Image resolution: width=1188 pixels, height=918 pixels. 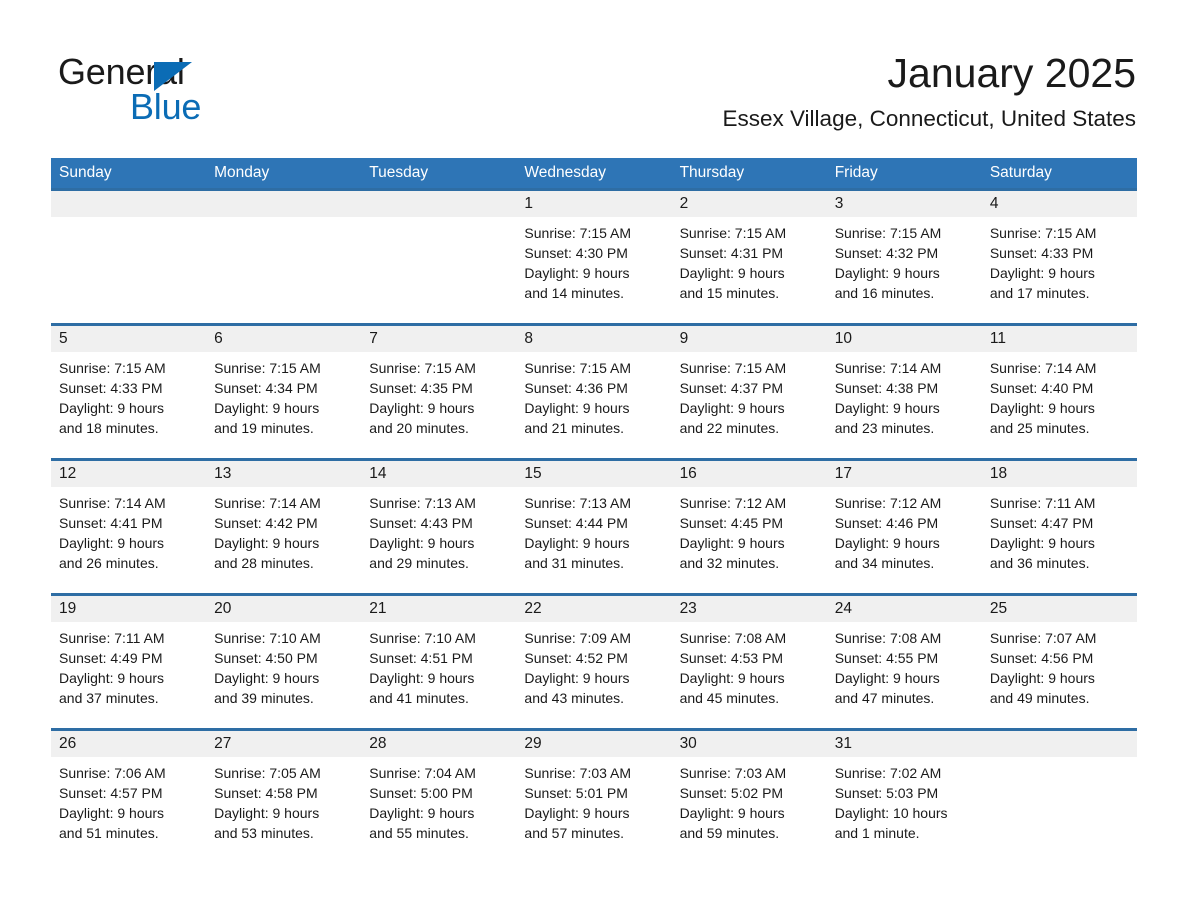 I want to click on day-info-line: Sunset: 4:32 PM, so click(x=886, y=253).